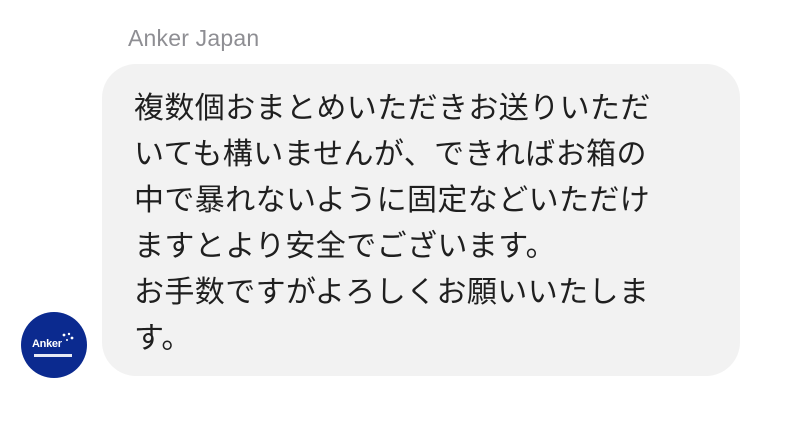 Image resolution: width=800 pixels, height=428 pixels. Describe the element at coordinates (345, 246) in the screenshot. I see `message-line: ますとより安全でございます。` at that location.